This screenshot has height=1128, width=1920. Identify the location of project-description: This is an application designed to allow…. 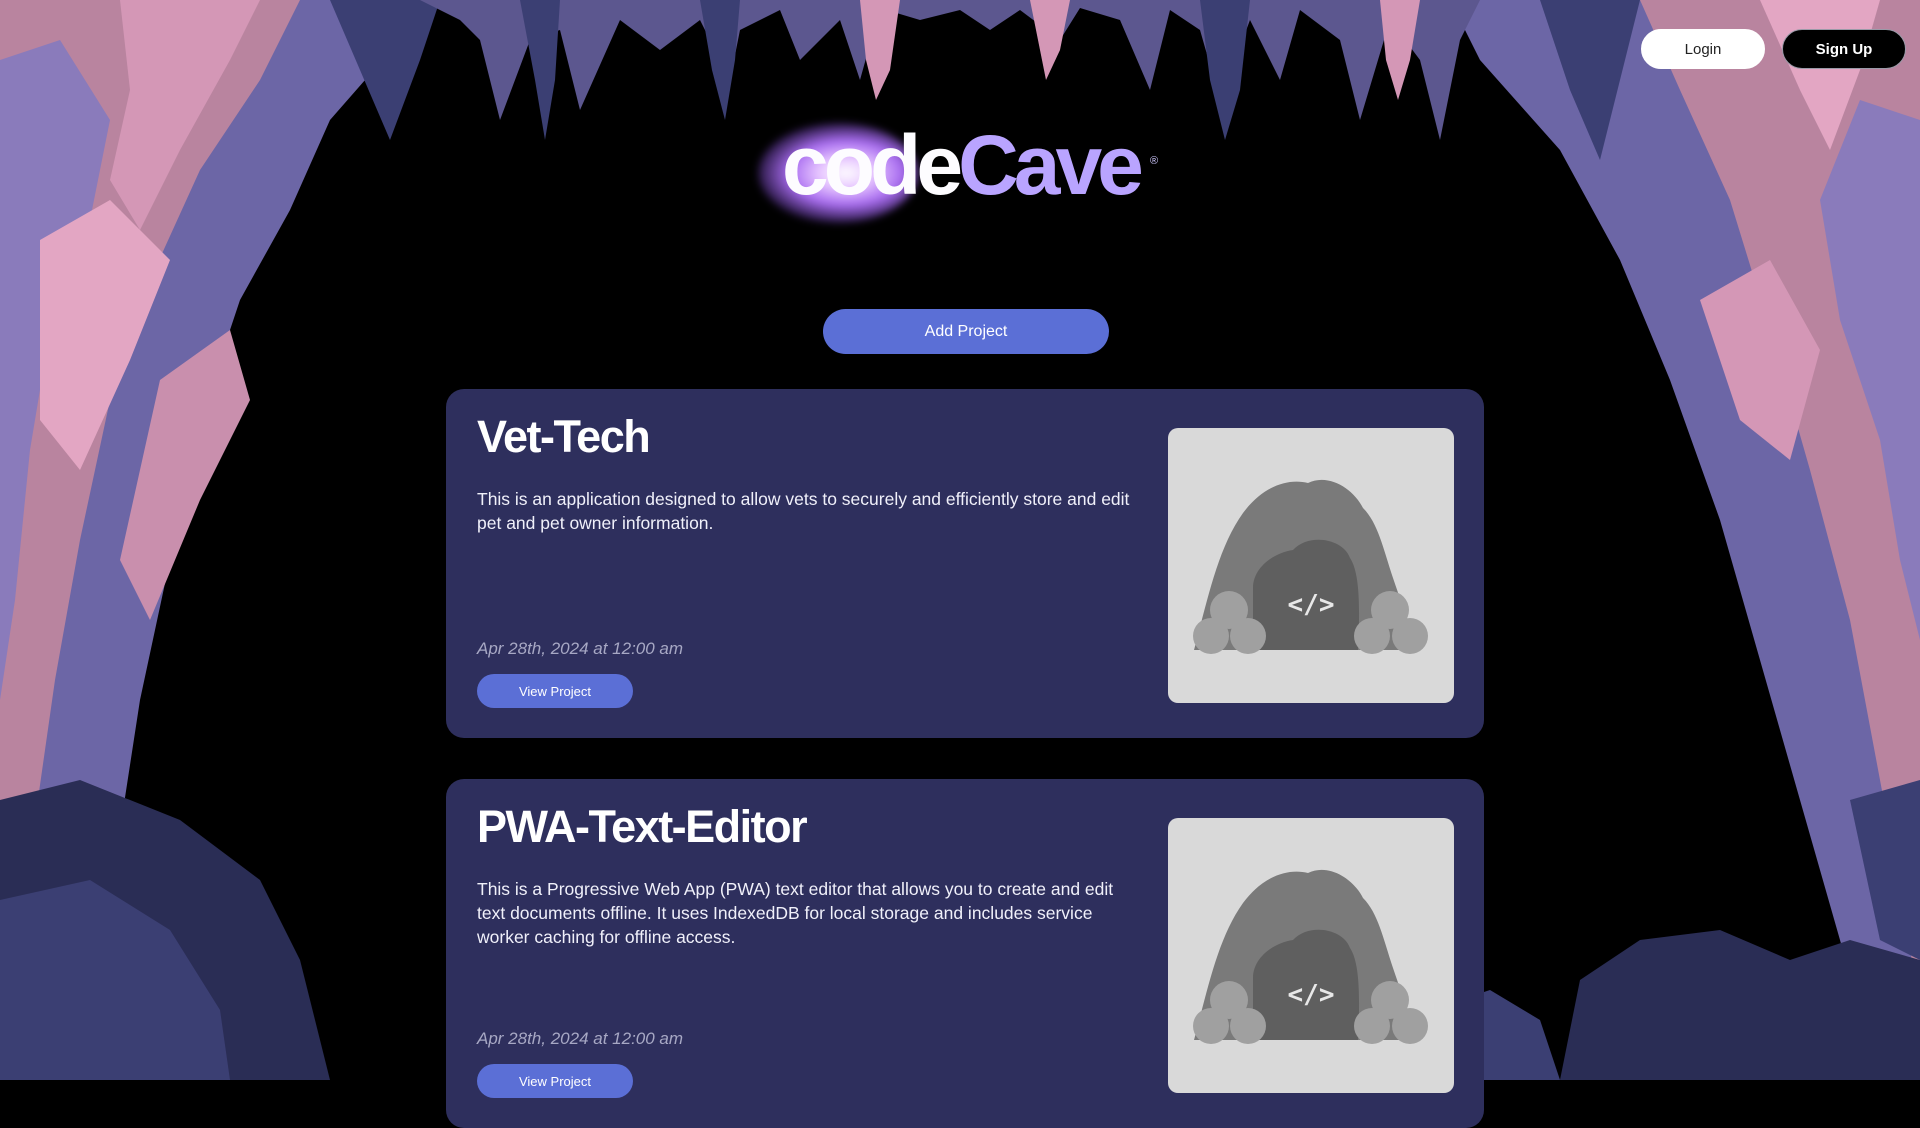
(803, 511).